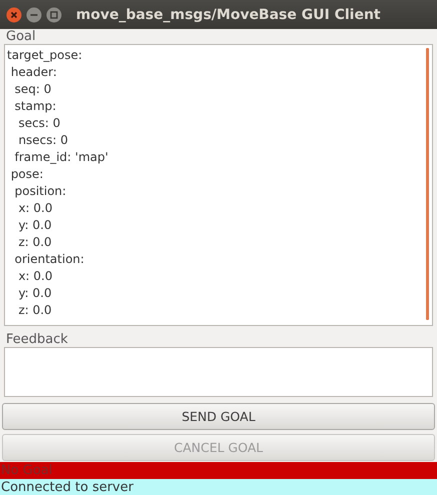 The width and height of the screenshot is (437, 495). What do you see at coordinates (218, 416) in the screenshot?
I see `send-goal-button: SEND GOAL` at bounding box center [218, 416].